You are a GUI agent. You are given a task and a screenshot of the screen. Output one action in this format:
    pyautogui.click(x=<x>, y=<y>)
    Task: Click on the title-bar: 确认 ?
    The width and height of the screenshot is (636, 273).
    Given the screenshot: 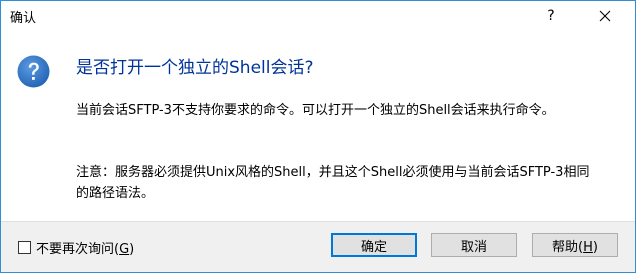 What is the action you would take?
    pyautogui.click(x=318, y=16)
    